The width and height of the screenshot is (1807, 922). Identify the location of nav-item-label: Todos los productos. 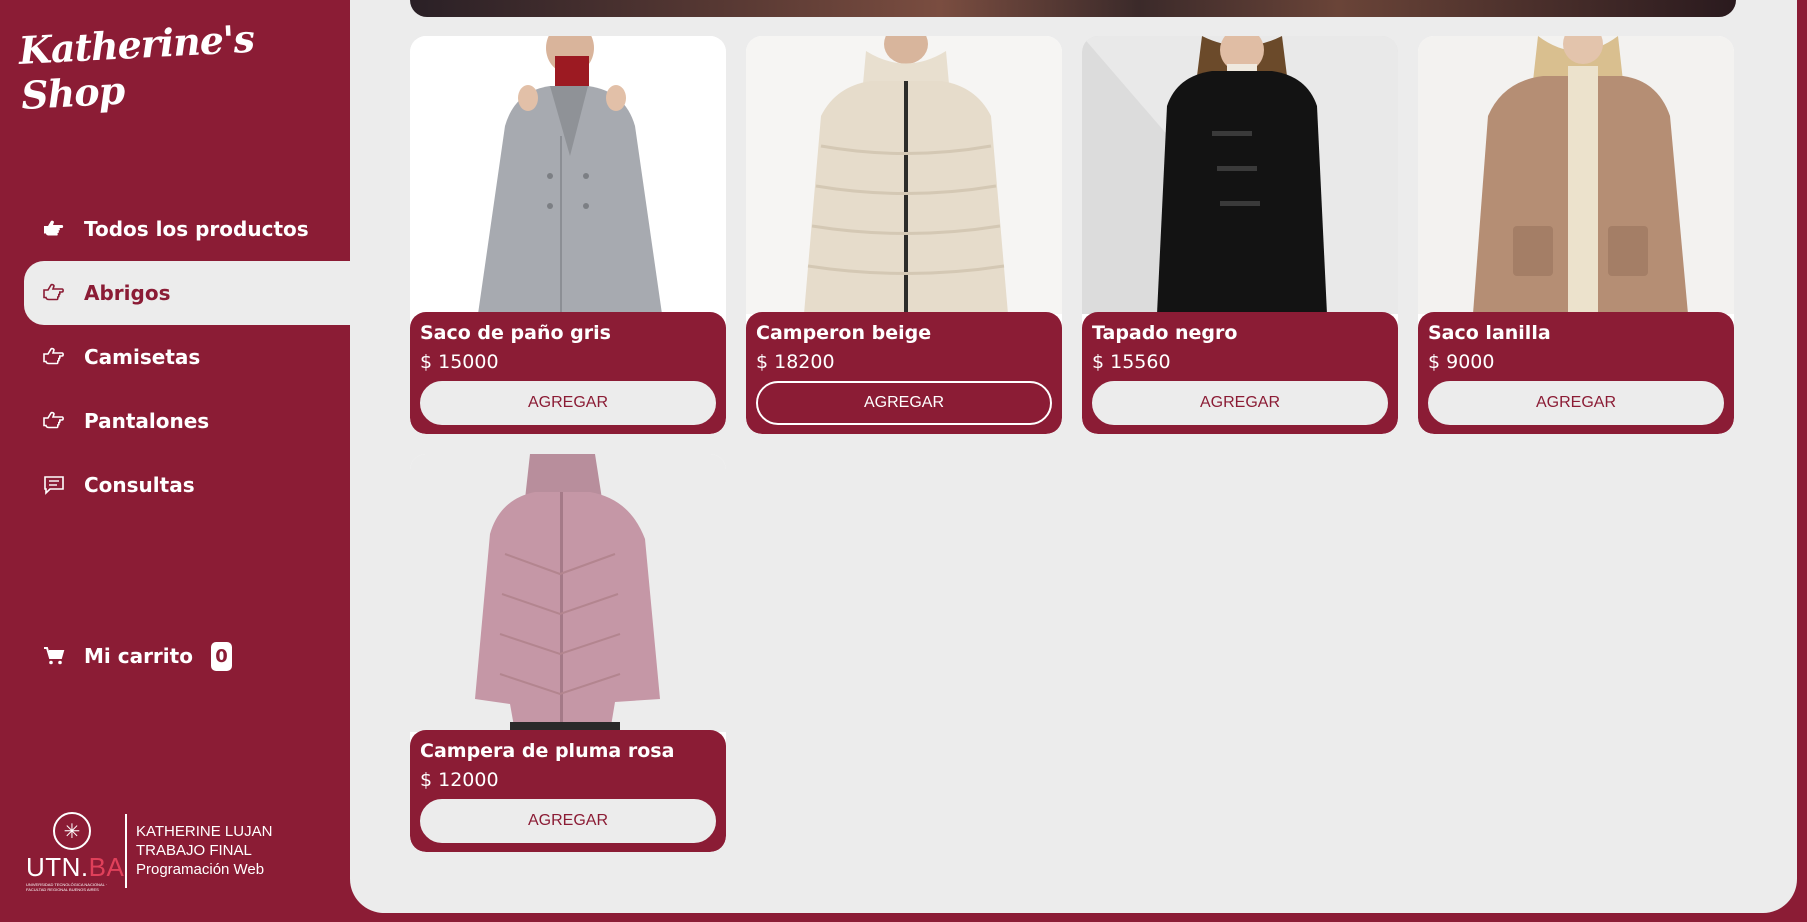
(196, 229).